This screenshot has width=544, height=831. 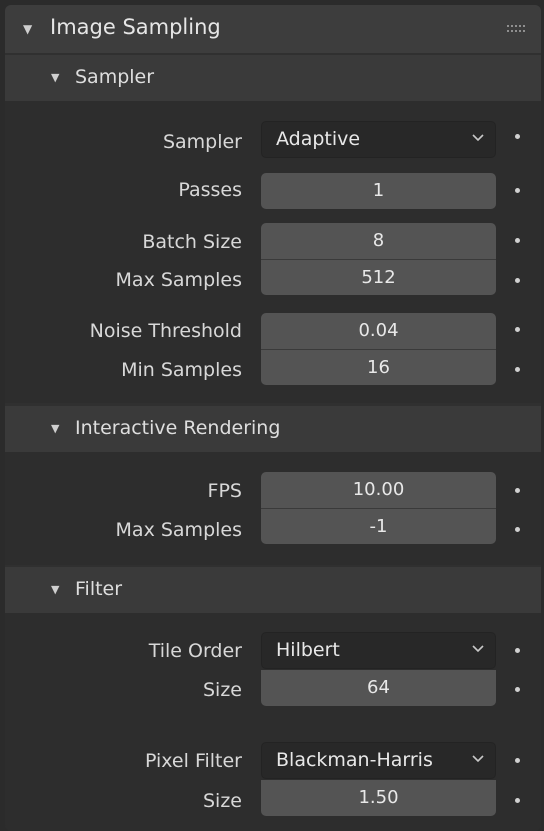 What do you see at coordinates (178, 428) in the screenshot?
I see `subpanel-title: Interactive Rendering` at bounding box center [178, 428].